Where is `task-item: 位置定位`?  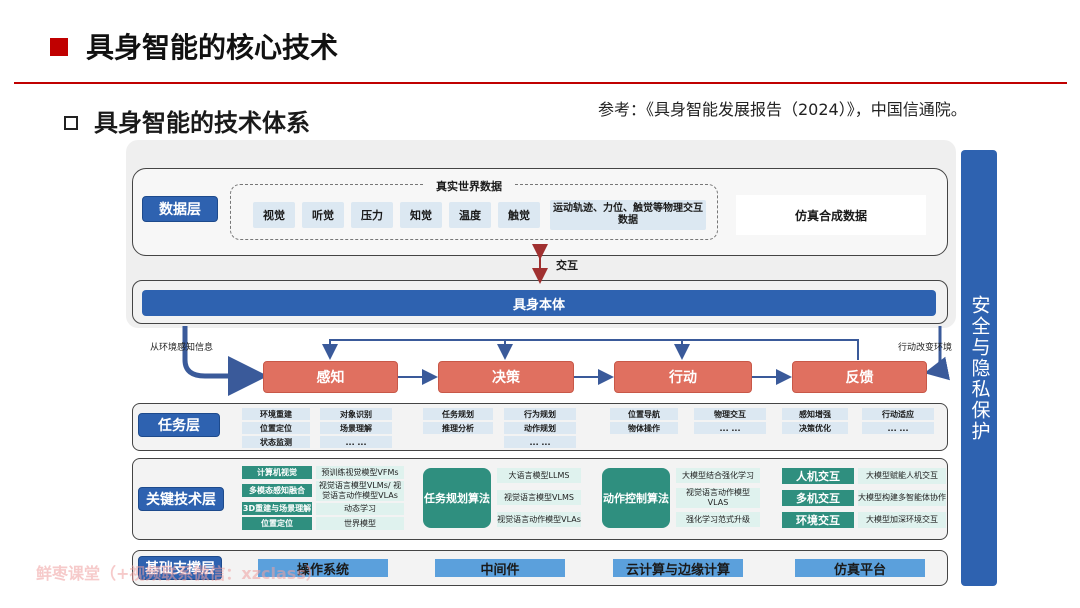 task-item: 位置定位 is located at coordinates (276, 428).